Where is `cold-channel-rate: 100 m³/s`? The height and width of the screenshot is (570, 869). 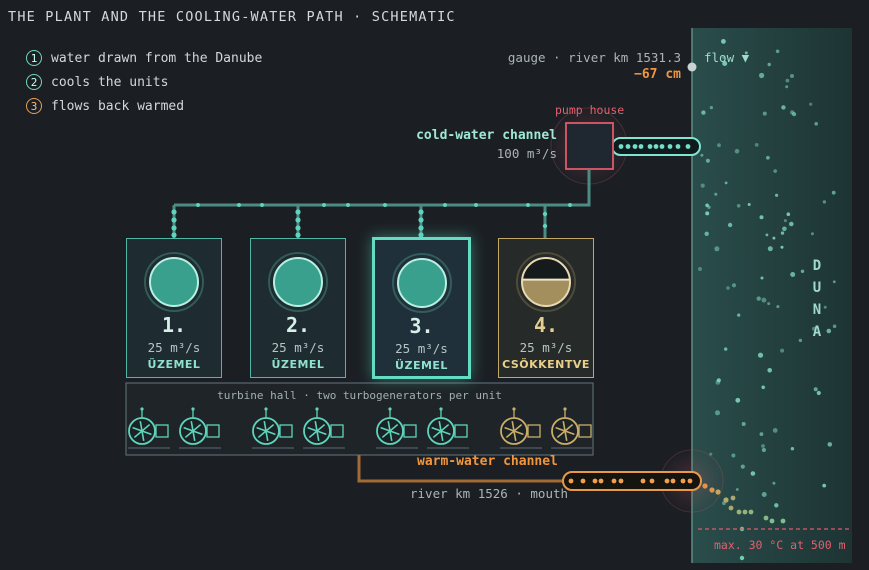
cold-channel-rate: 100 m³/s is located at coordinates (526, 153).